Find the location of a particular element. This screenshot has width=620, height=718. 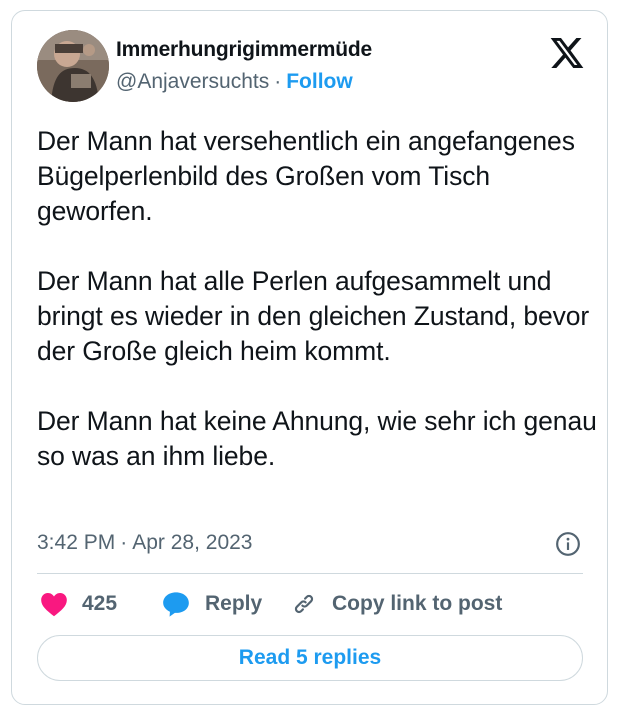

link-icon is located at coordinates (304, 604).